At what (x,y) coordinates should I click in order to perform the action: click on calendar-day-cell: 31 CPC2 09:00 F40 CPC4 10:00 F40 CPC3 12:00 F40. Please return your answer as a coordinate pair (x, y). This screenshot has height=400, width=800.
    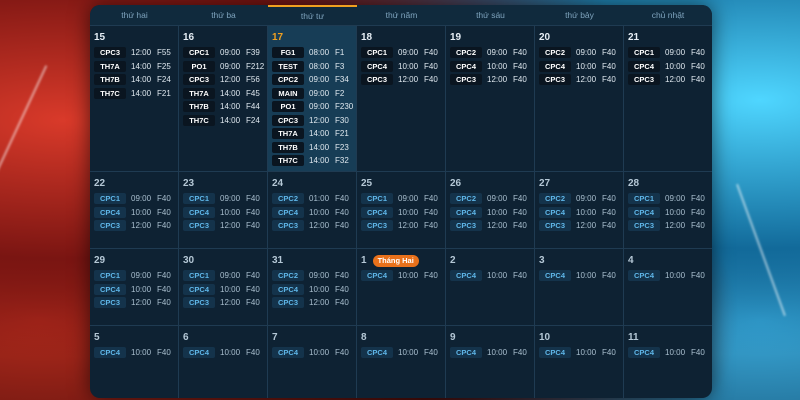
    Looking at the image, I should click on (312, 287).